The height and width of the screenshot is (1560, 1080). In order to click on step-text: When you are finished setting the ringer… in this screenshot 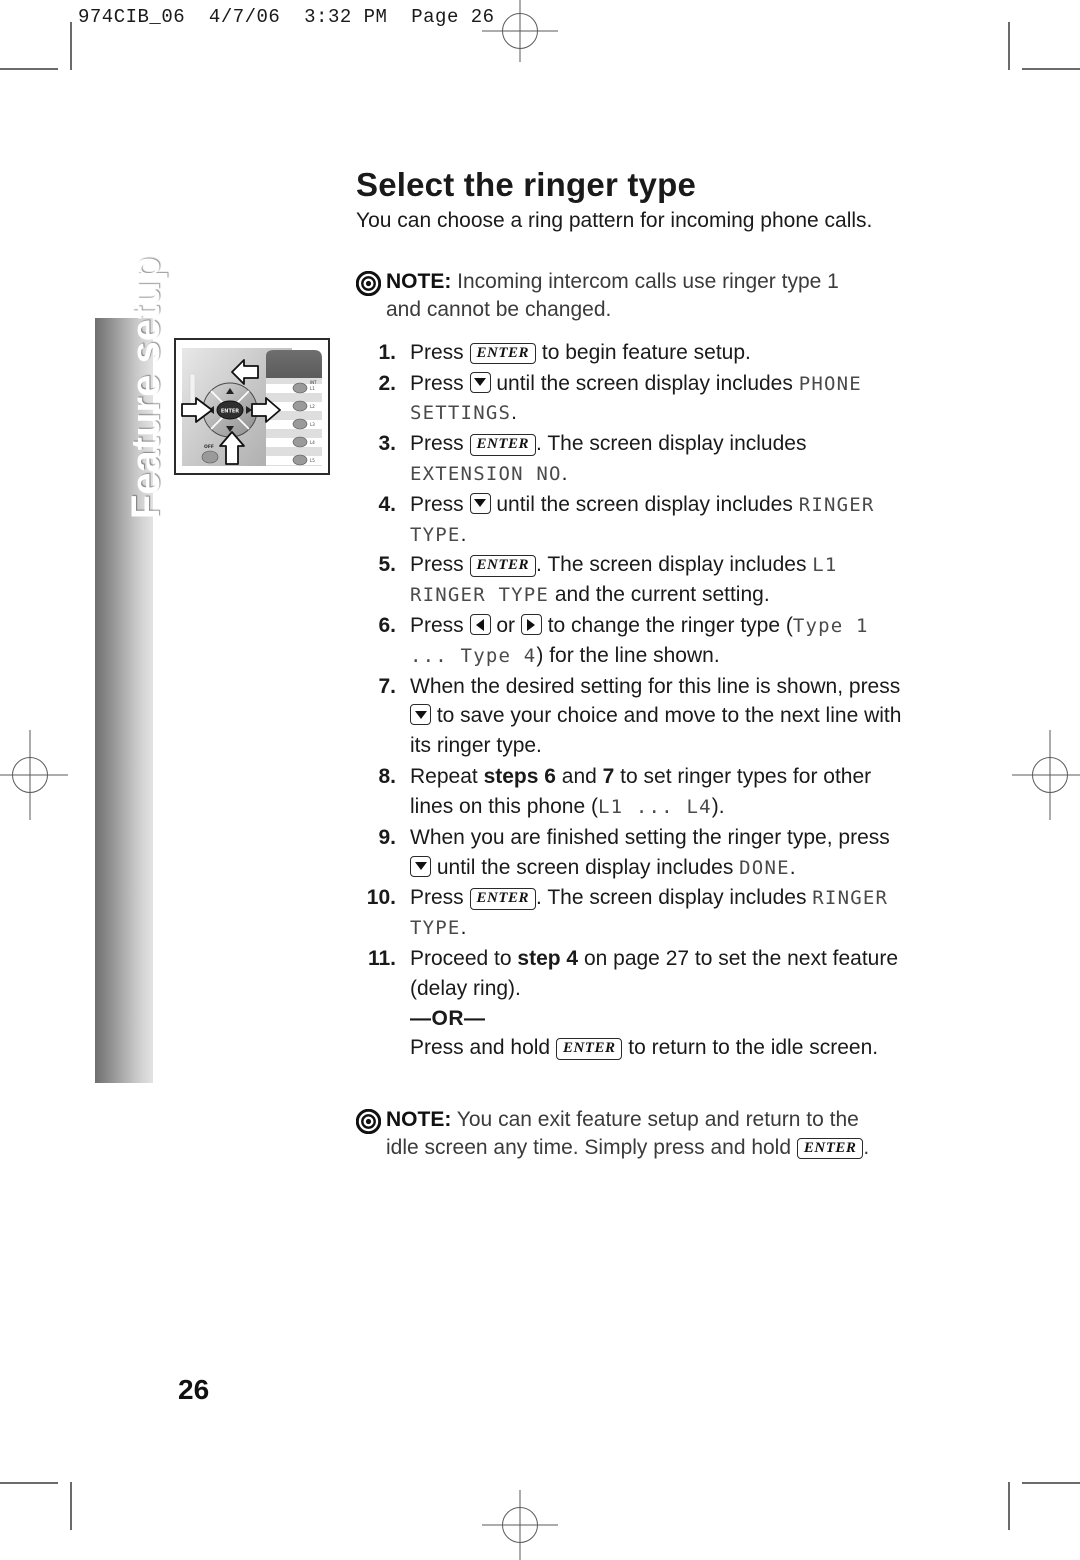, I will do `click(663, 853)`.